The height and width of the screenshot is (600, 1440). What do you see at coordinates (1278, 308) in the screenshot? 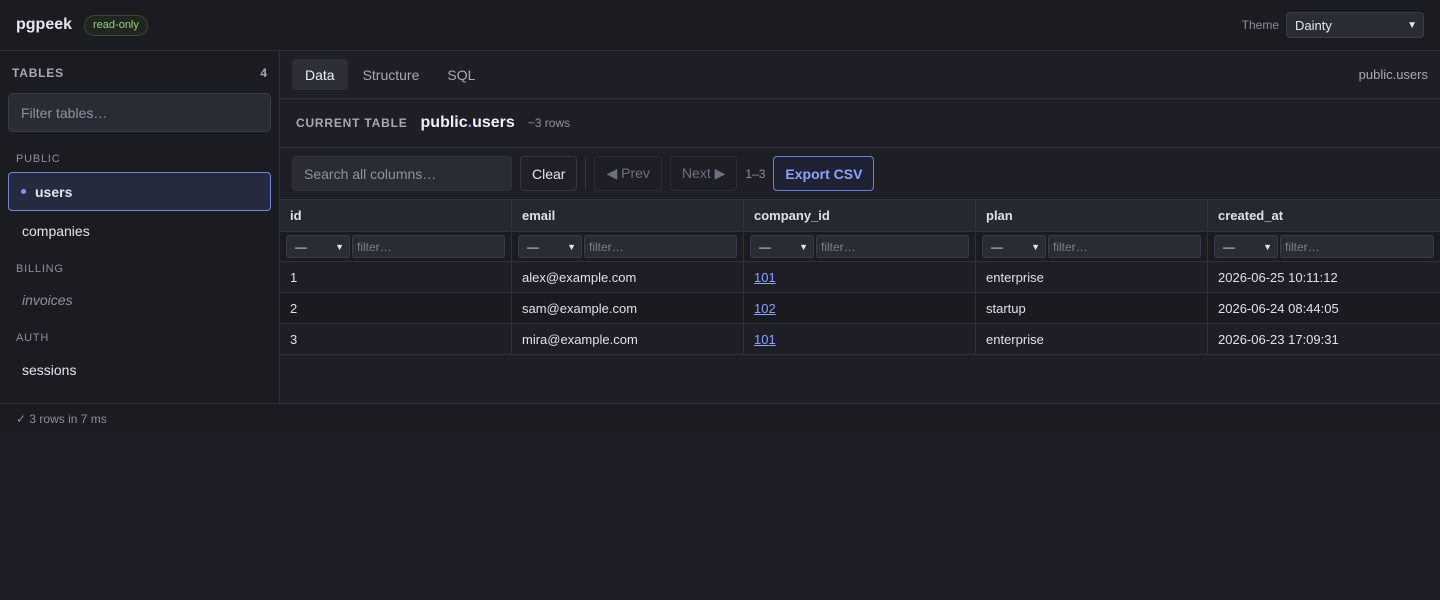
I see `table-cell: 2026-06-24 08:44:05` at bounding box center [1278, 308].